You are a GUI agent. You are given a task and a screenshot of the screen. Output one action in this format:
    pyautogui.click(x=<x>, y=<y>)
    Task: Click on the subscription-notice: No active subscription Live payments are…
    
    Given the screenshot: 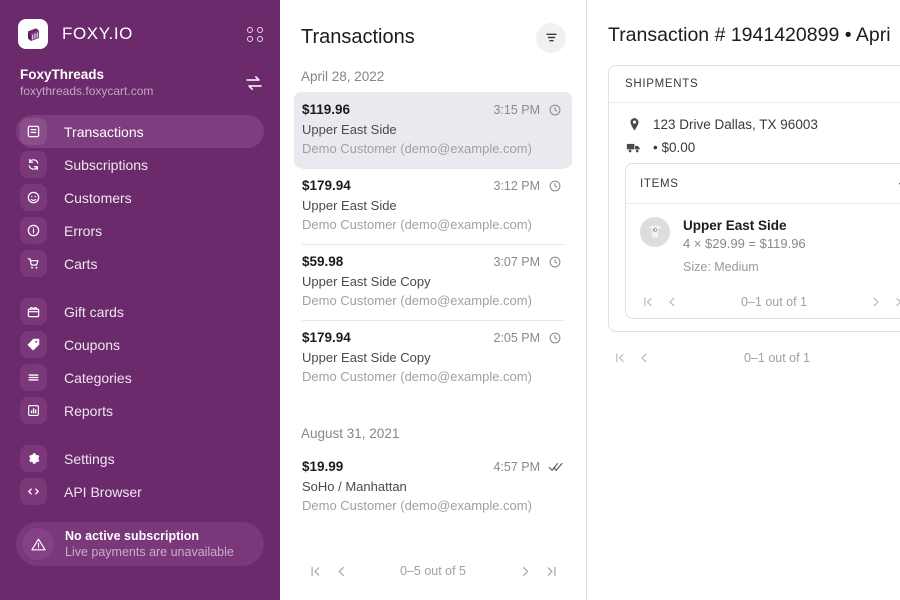 What is the action you would take?
    pyautogui.click(x=140, y=544)
    